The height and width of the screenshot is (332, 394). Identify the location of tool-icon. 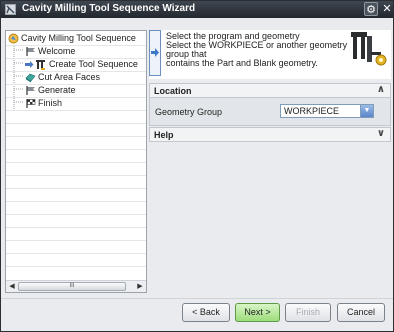
(40, 65).